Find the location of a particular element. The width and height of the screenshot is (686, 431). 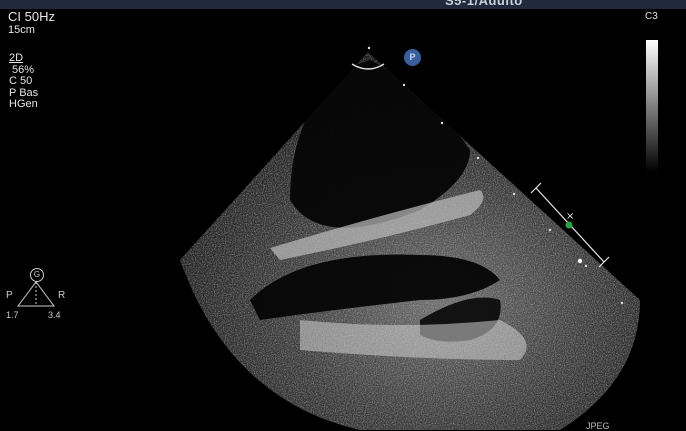

orientation-right-label: R is located at coordinates (62, 295).